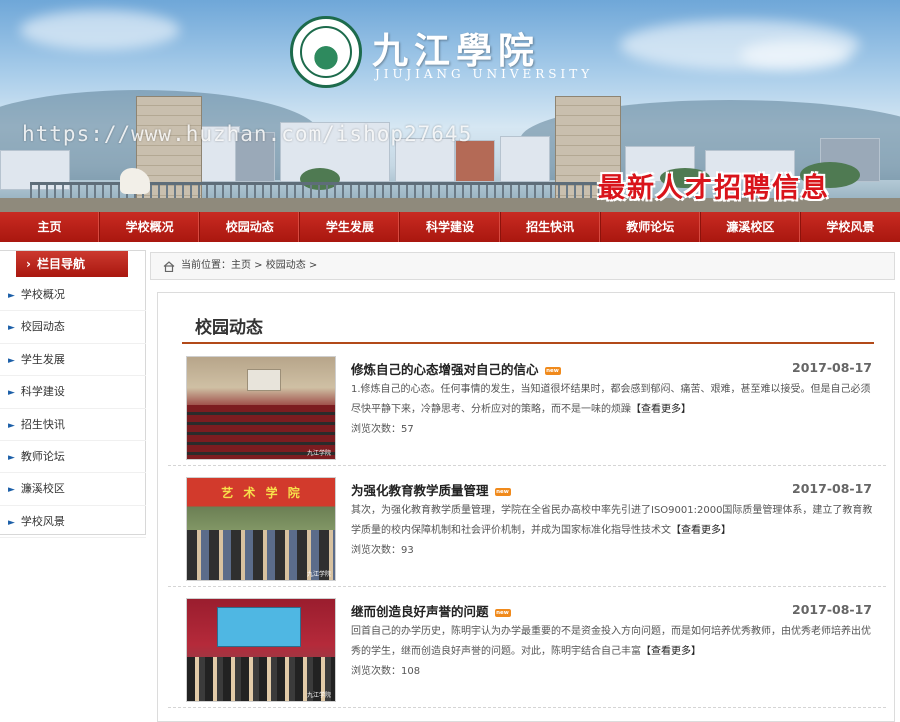 The height and width of the screenshot is (722, 900). I want to click on sidebar-heading: › 栏目导航, so click(72, 264).